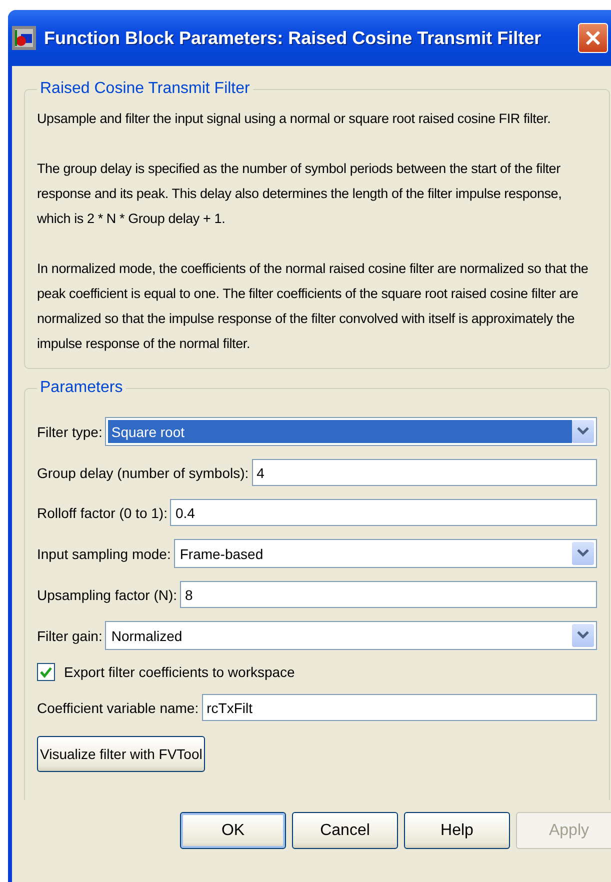 The image size is (611, 882). What do you see at coordinates (143, 472) in the screenshot?
I see `field-label: Group delay (number of symbols):` at bounding box center [143, 472].